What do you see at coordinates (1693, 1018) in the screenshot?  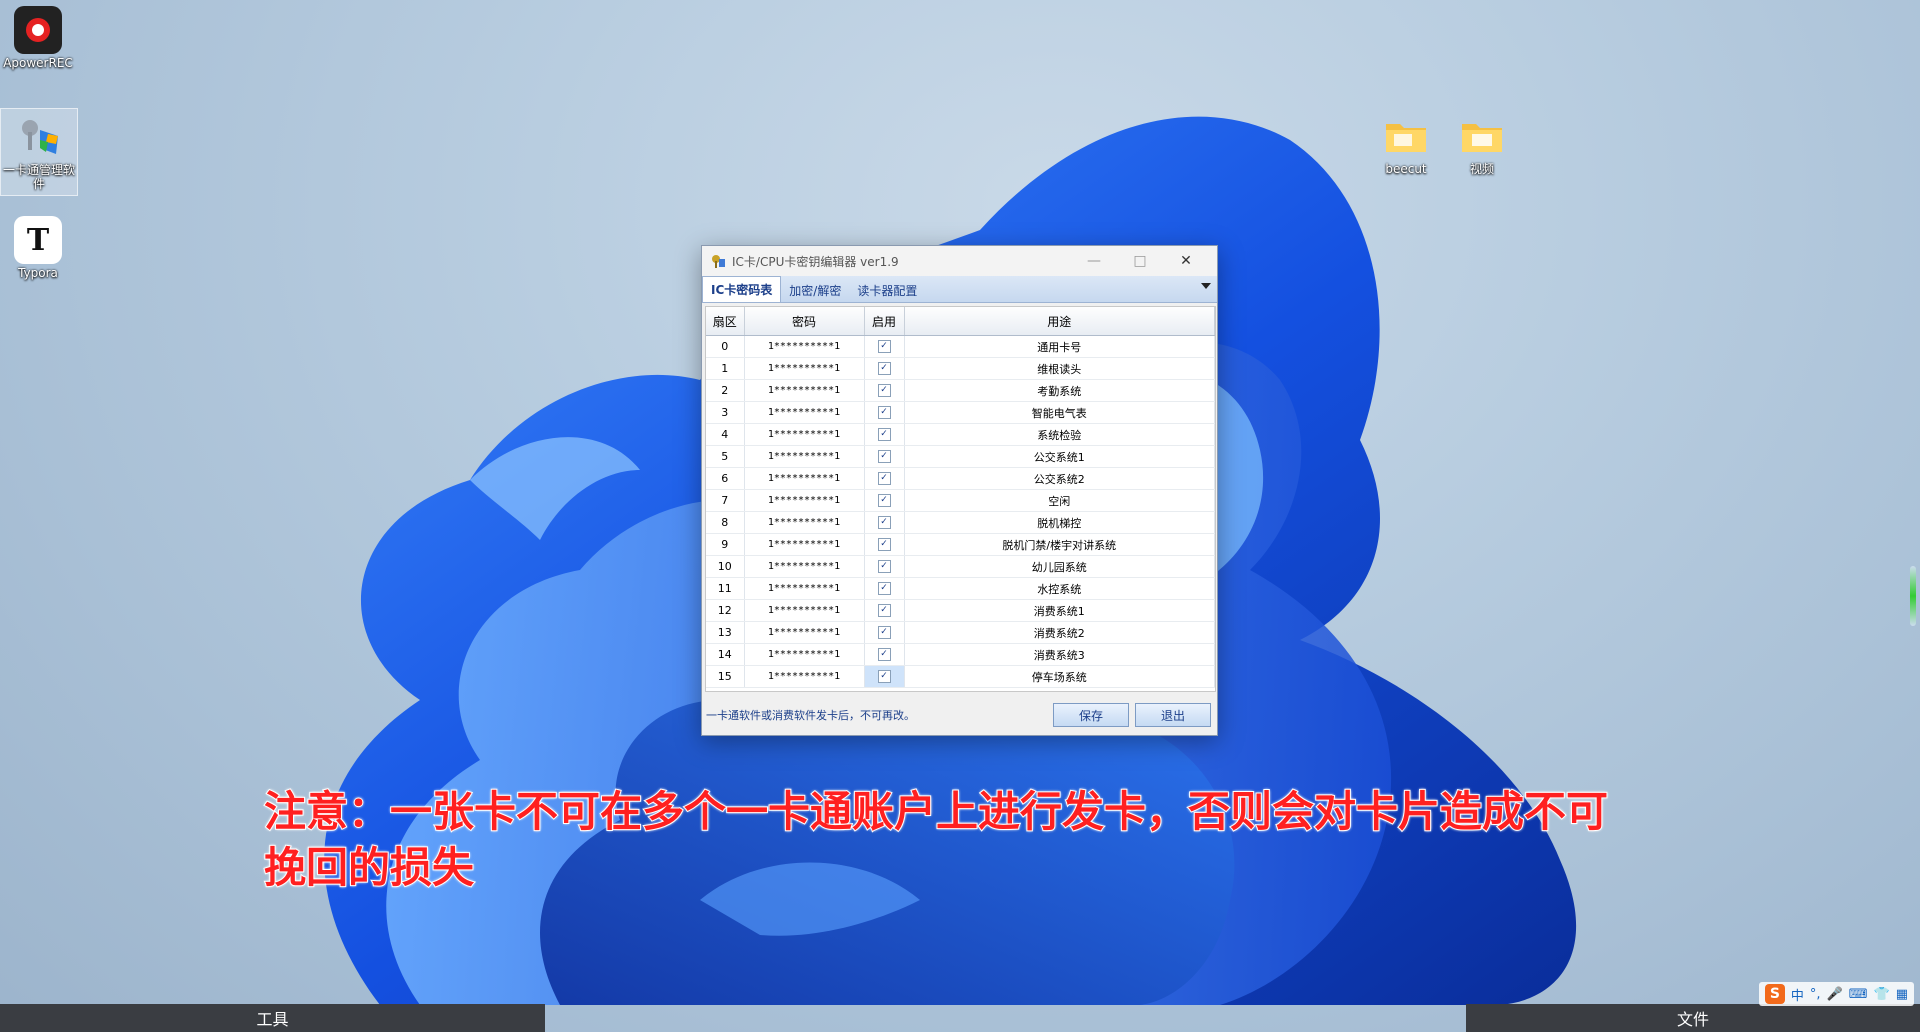 I see `bottom-bar-files: 文件` at bounding box center [1693, 1018].